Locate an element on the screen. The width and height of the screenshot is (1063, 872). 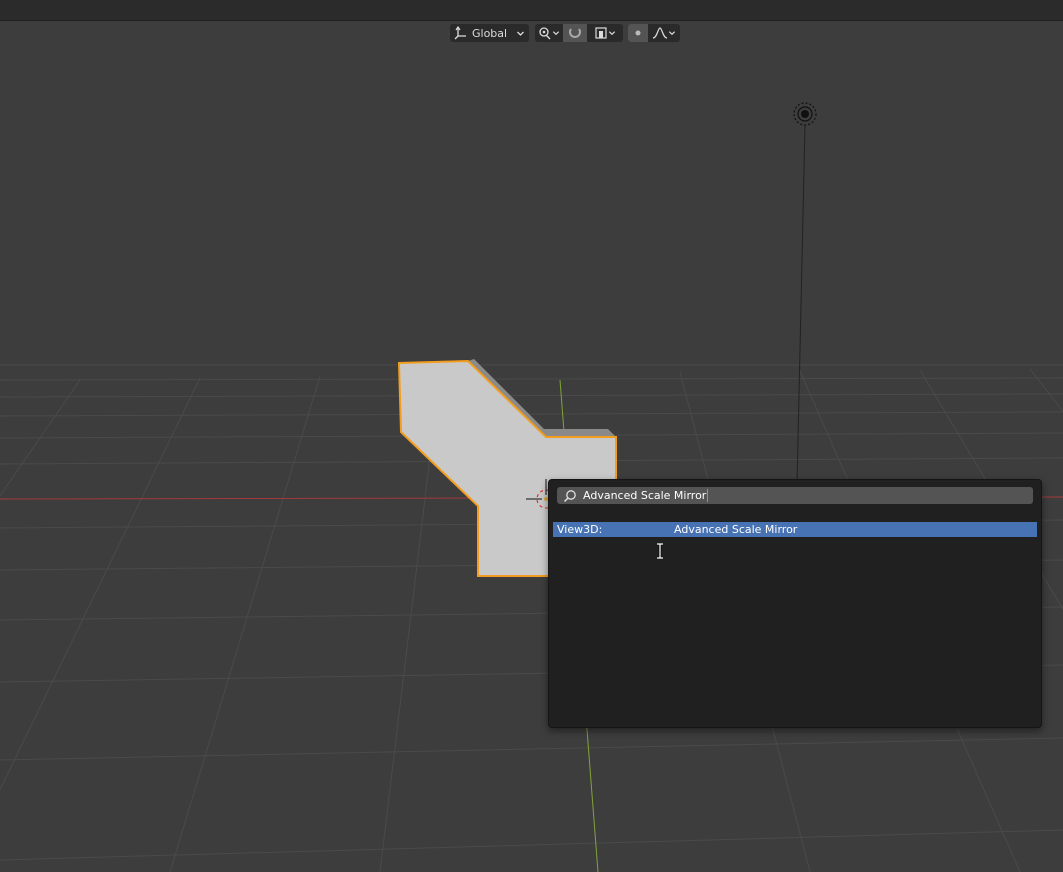
light-line is located at coordinates (801, 305).